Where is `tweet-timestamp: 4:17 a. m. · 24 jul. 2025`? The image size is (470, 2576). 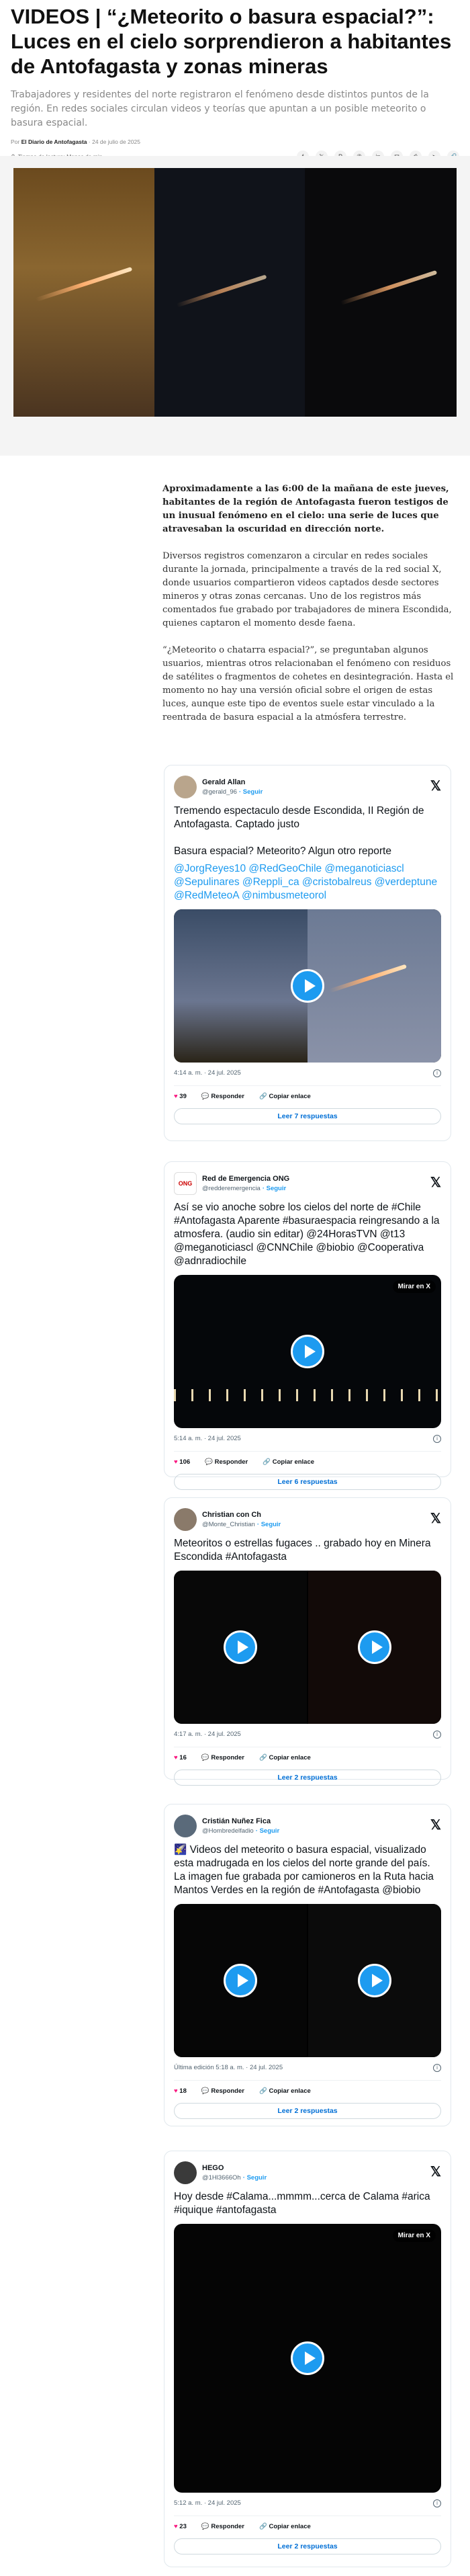
tweet-timestamp: 4:17 a. m. · 24 jul. 2025 is located at coordinates (207, 1735).